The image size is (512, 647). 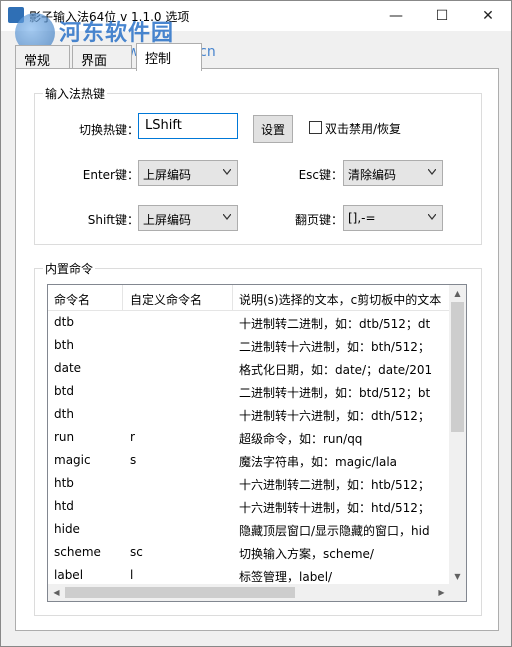 What do you see at coordinates (335, 393) in the screenshot?
I see `command-description: 二进制转十进制，如：btd/512；bt` at bounding box center [335, 393].